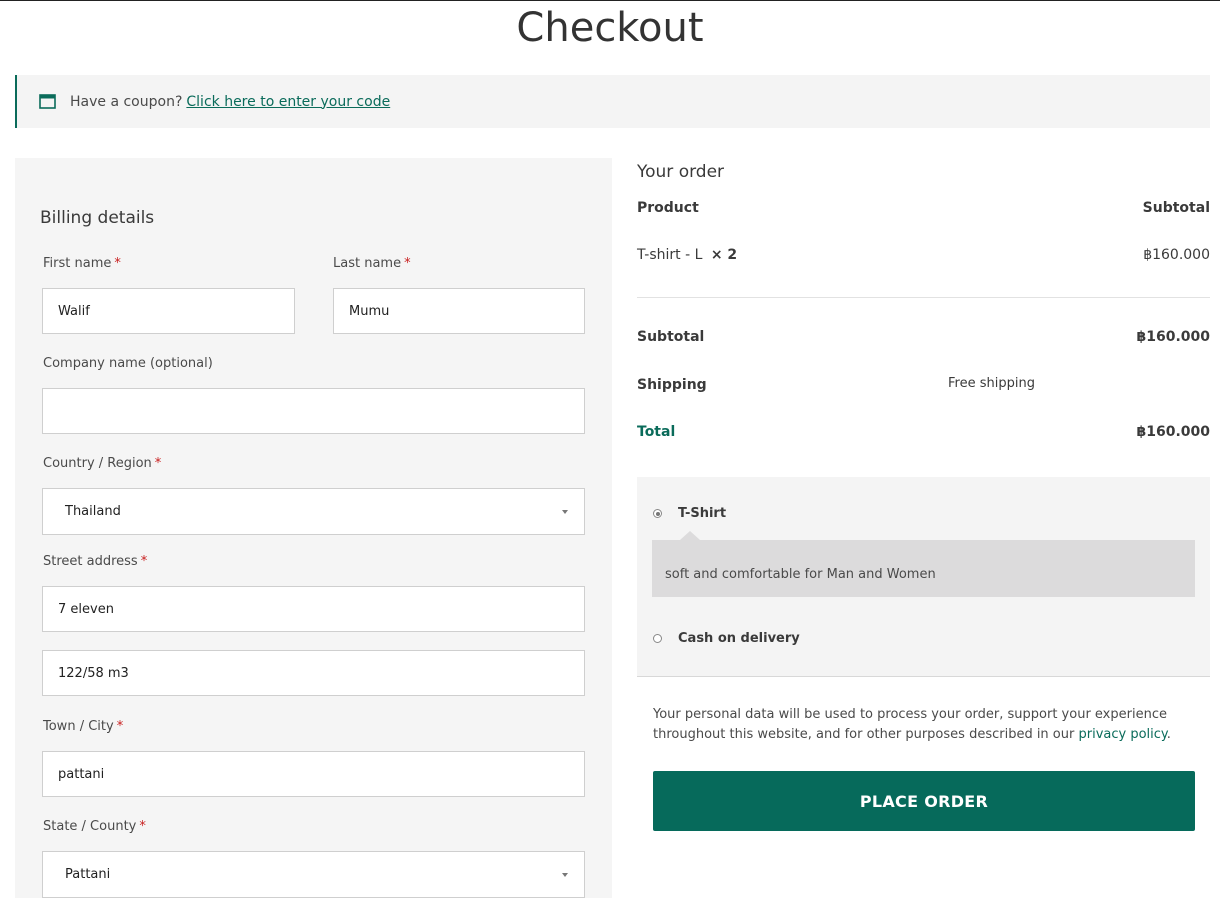 Image resolution: width=1220 pixels, height=898 pixels. What do you see at coordinates (94, 826) in the screenshot?
I see `state-label: State / County *` at bounding box center [94, 826].